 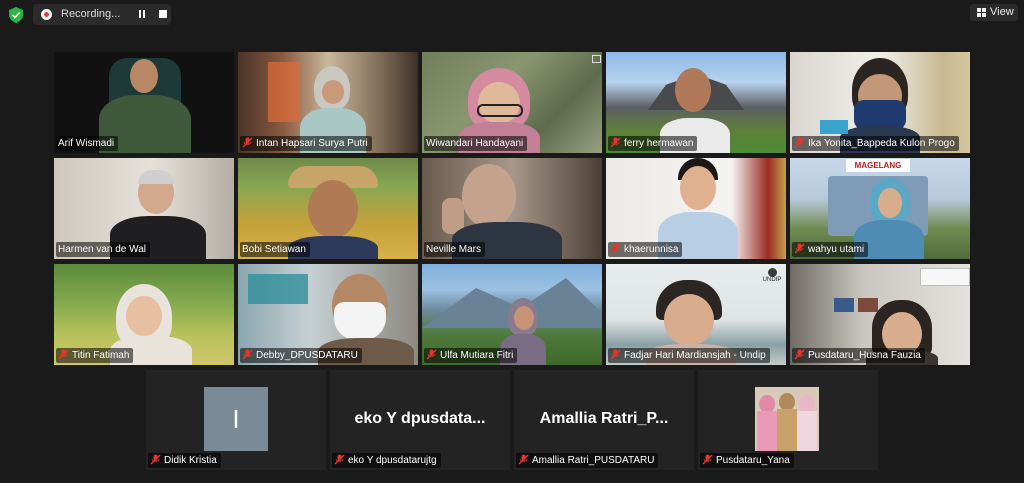 What do you see at coordinates (87, 143) in the screenshot?
I see `participant-name: Arif Wismadi` at bounding box center [87, 143].